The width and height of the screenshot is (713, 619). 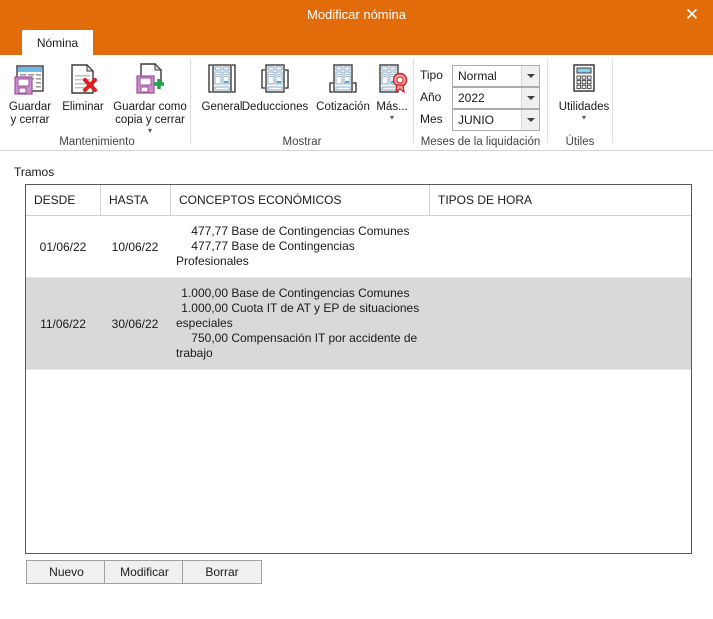 I want to click on column-header-desde: DESDE, so click(x=63, y=200).